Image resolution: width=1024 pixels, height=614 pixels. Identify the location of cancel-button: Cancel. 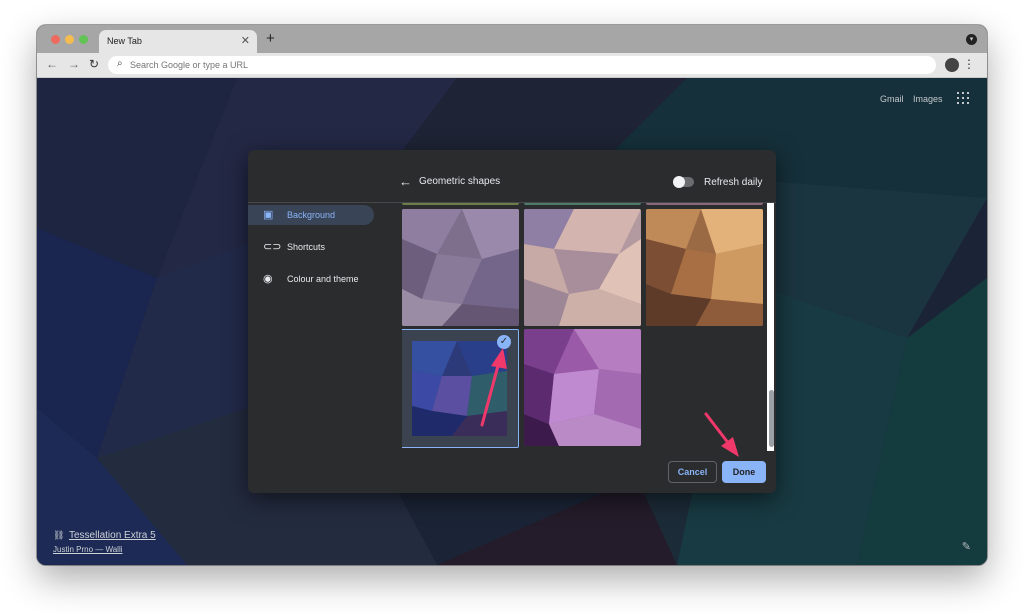
(692, 472).